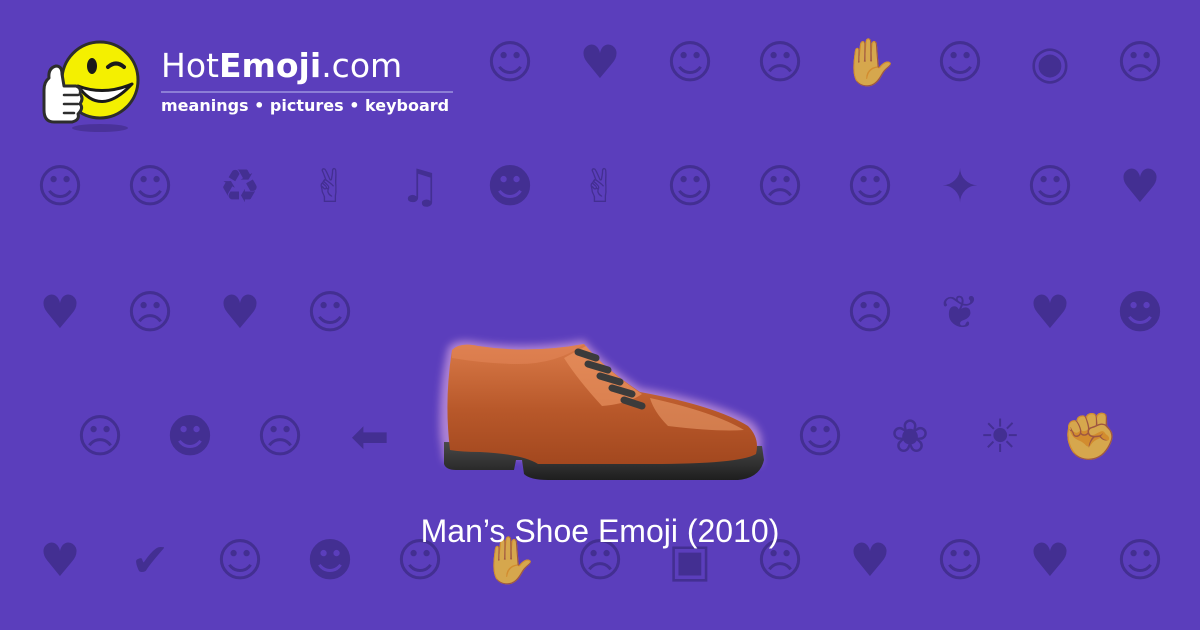 This screenshot has width=1200, height=630. What do you see at coordinates (1090, 436) in the screenshot?
I see `flexed-biceps-icon: ✊` at bounding box center [1090, 436].